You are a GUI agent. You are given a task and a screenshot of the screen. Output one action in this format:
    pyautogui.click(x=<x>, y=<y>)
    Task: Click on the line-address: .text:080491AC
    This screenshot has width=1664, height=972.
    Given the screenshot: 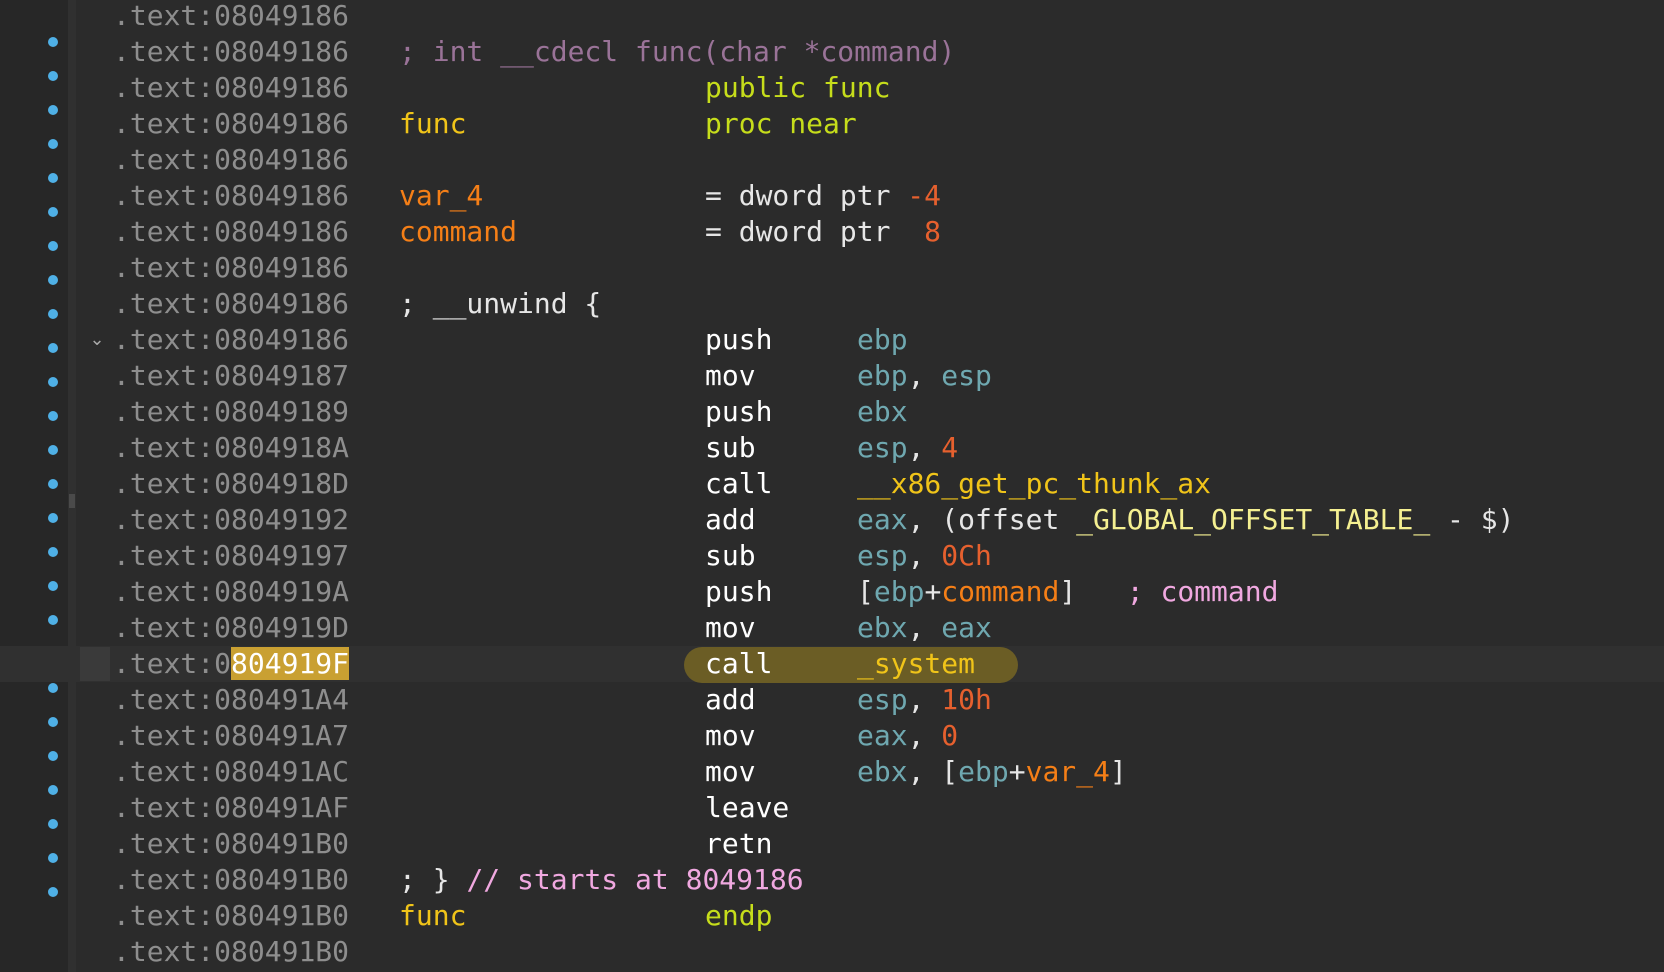 What is the action you would take?
    pyautogui.click(x=231, y=772)
    